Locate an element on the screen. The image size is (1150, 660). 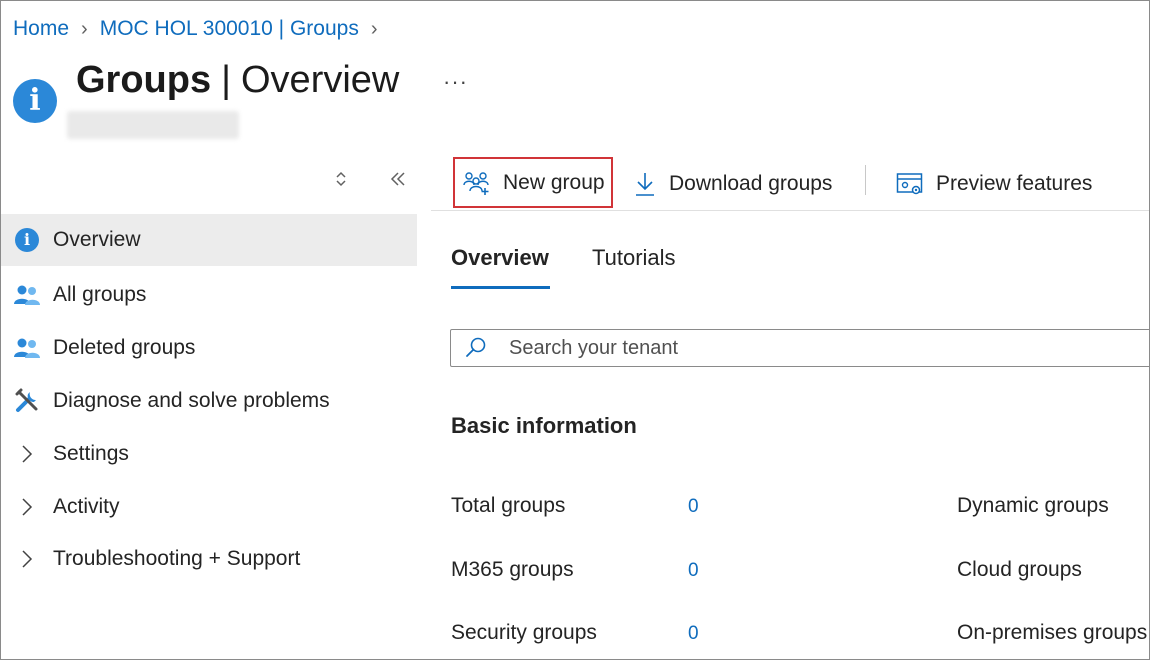
sidebar-item-label: Settings is located at coordinates (91, 453).